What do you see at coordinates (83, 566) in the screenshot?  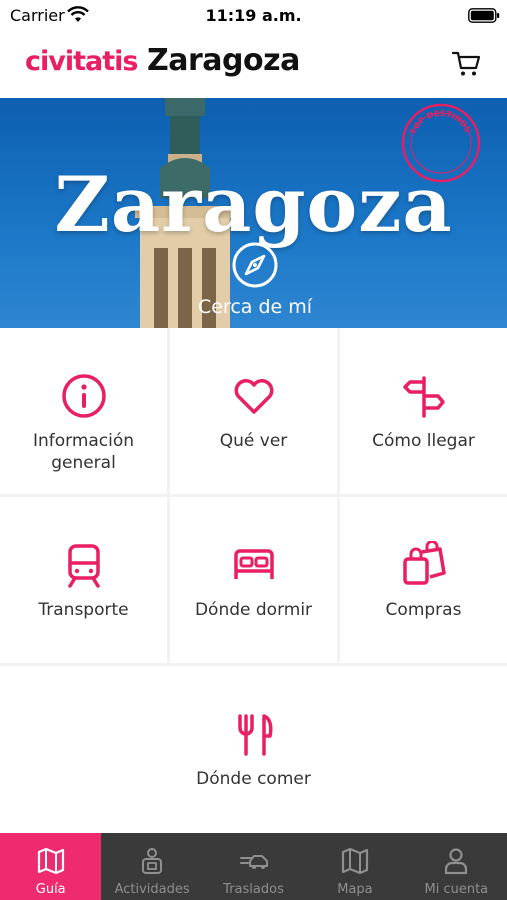 I see `train-icon` at bounding box center [83, 566].